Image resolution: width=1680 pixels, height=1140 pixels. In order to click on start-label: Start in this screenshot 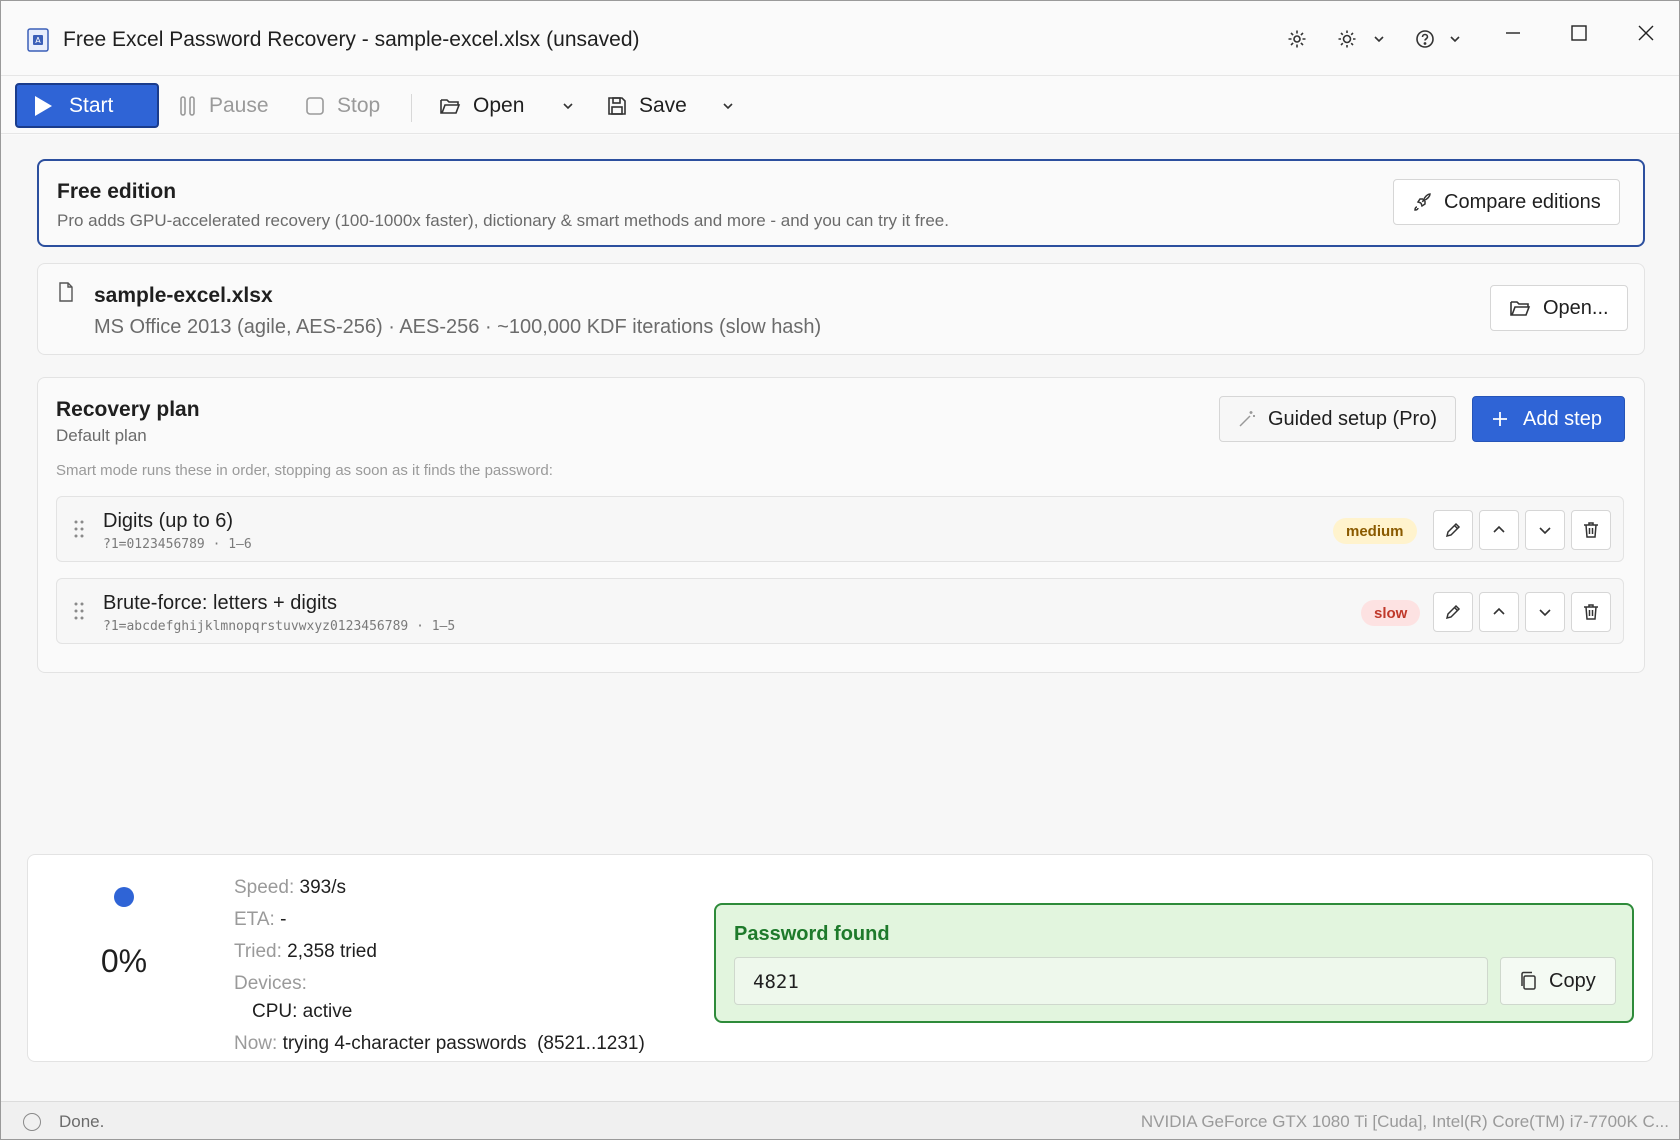, I will do `click(91, 105)`.